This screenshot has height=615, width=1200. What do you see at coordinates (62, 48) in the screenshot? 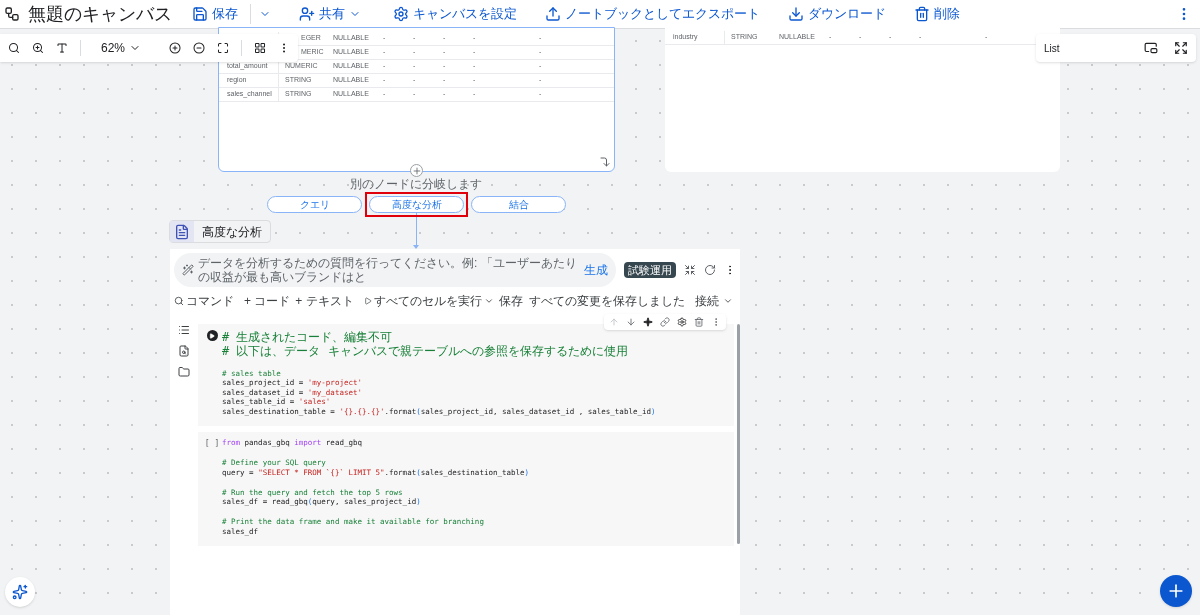
I see `text-size-icon` at bounding box center [62, 48].